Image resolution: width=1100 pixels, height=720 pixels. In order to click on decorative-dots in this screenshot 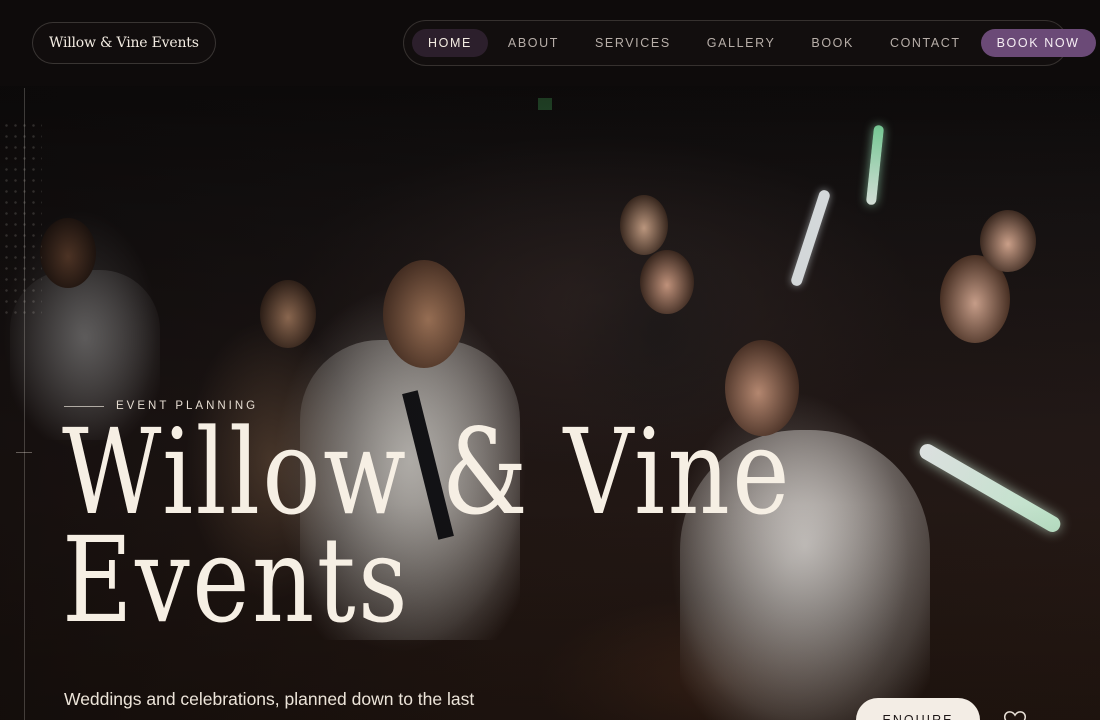, I will do `click(22, 220)`.